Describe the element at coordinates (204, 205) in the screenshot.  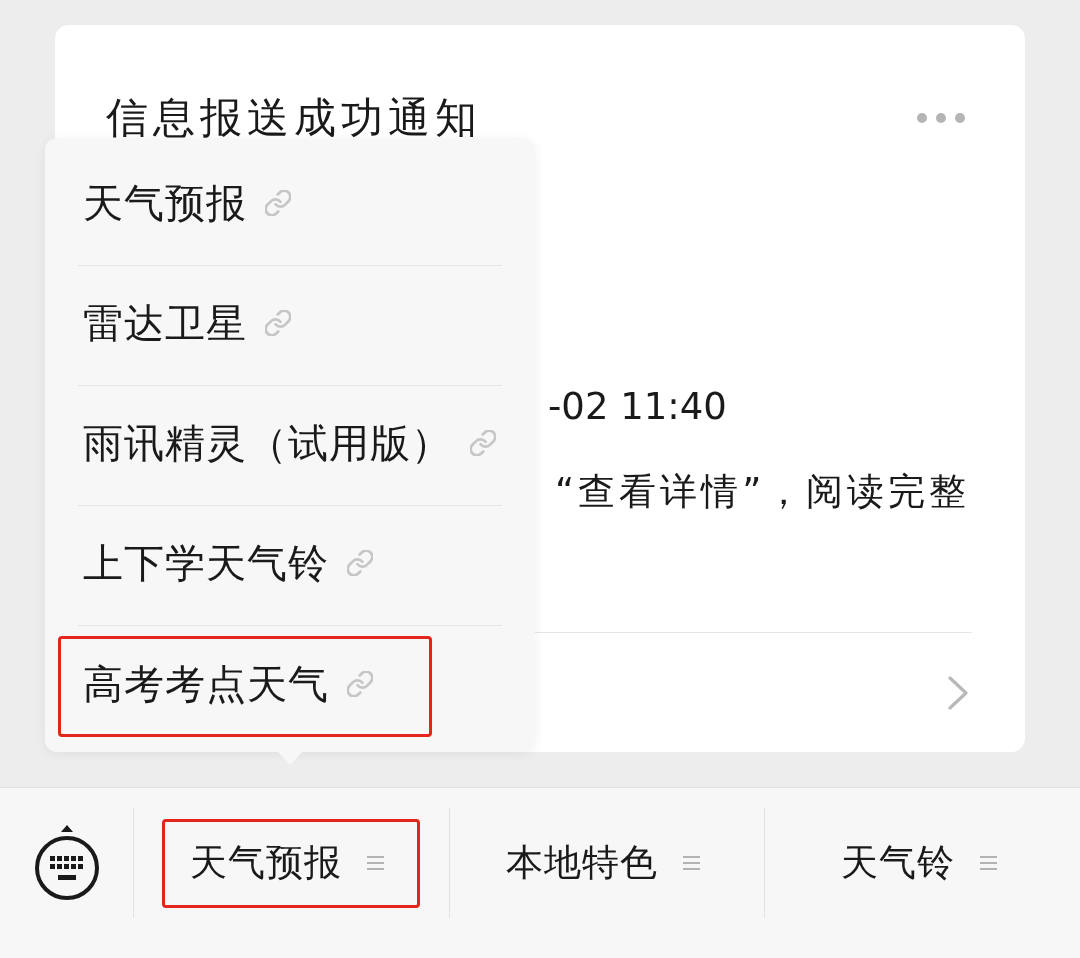
I see `menu-item: 天气预报` at that location.